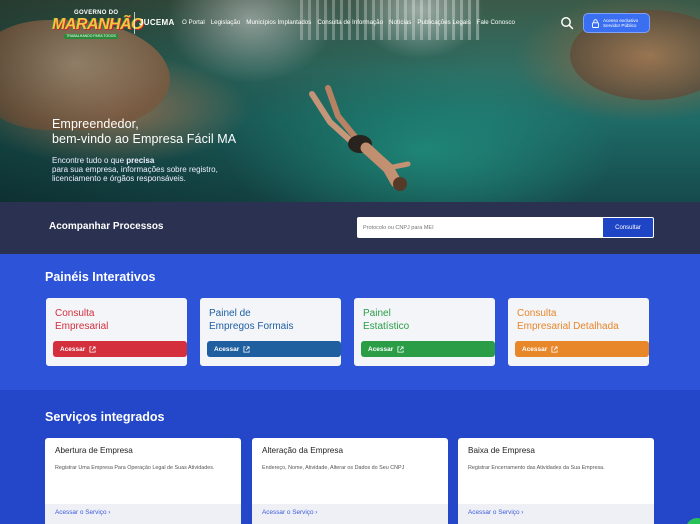 The image size is (700, 524). What do you see at coordinates (386, 326) in the screenshot?
I see `painel-card-title-line: Estatístico` at bounding box center [386, 326].